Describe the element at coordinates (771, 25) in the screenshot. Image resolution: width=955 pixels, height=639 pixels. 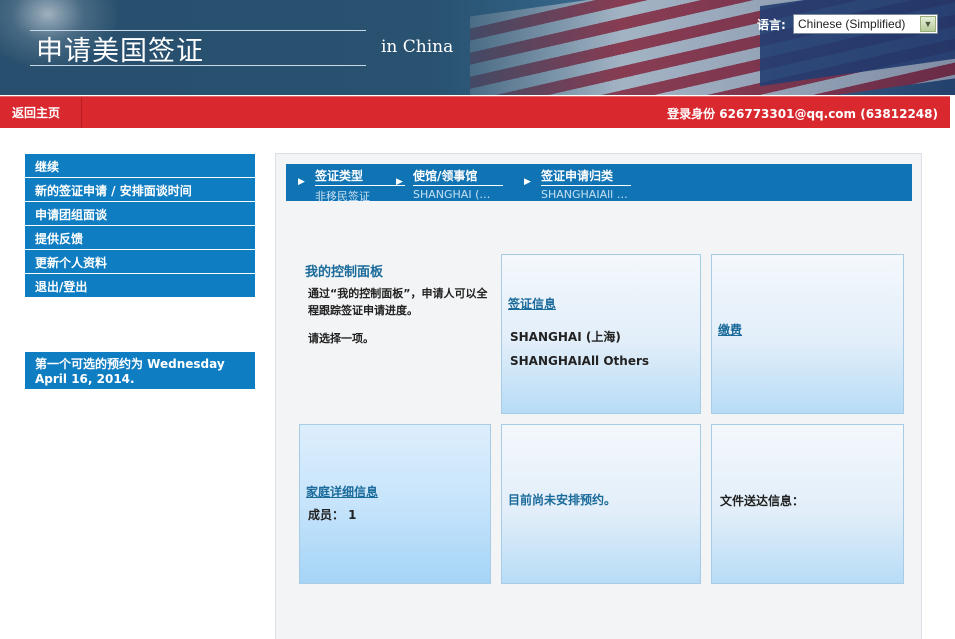
I see `language-label: 语言:` at that location.